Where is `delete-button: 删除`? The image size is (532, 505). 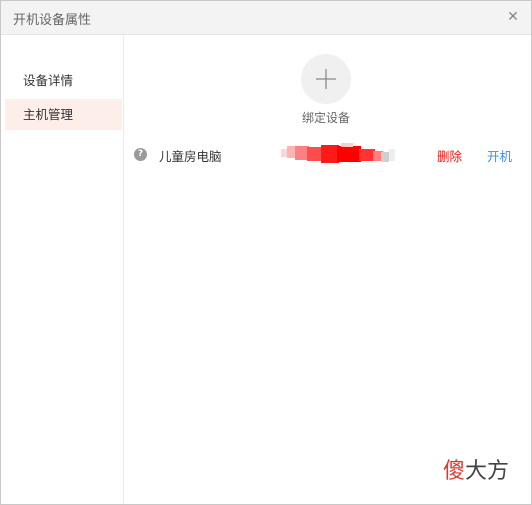
delete-button: 删除 is located at coordinates (449, 155).